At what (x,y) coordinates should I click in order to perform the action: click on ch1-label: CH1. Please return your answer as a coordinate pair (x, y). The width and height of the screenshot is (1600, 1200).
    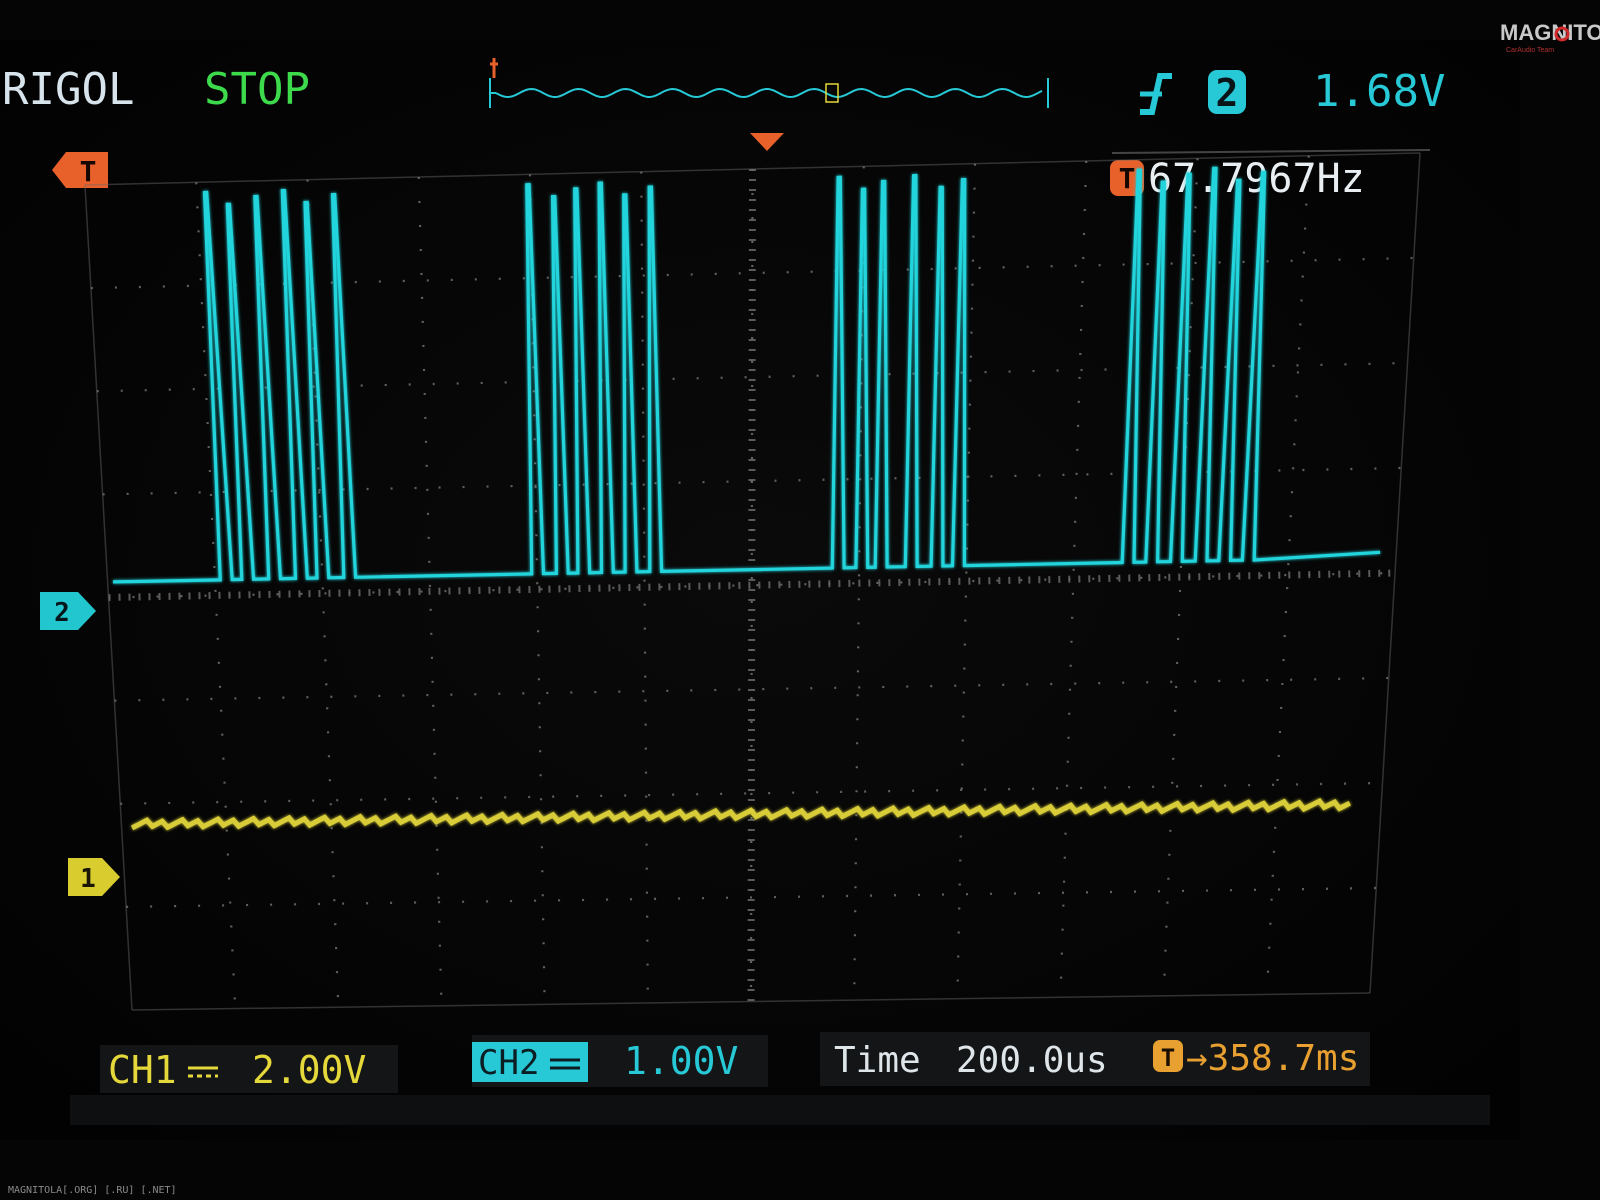
    Looking at the image, I should click on (142, 1070).